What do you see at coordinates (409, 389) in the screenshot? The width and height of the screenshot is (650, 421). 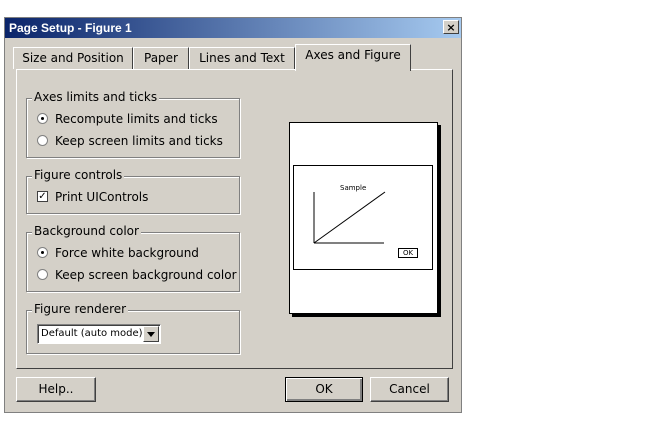 I see `cancel-button: Cancel` at bounding box center [409, 389].